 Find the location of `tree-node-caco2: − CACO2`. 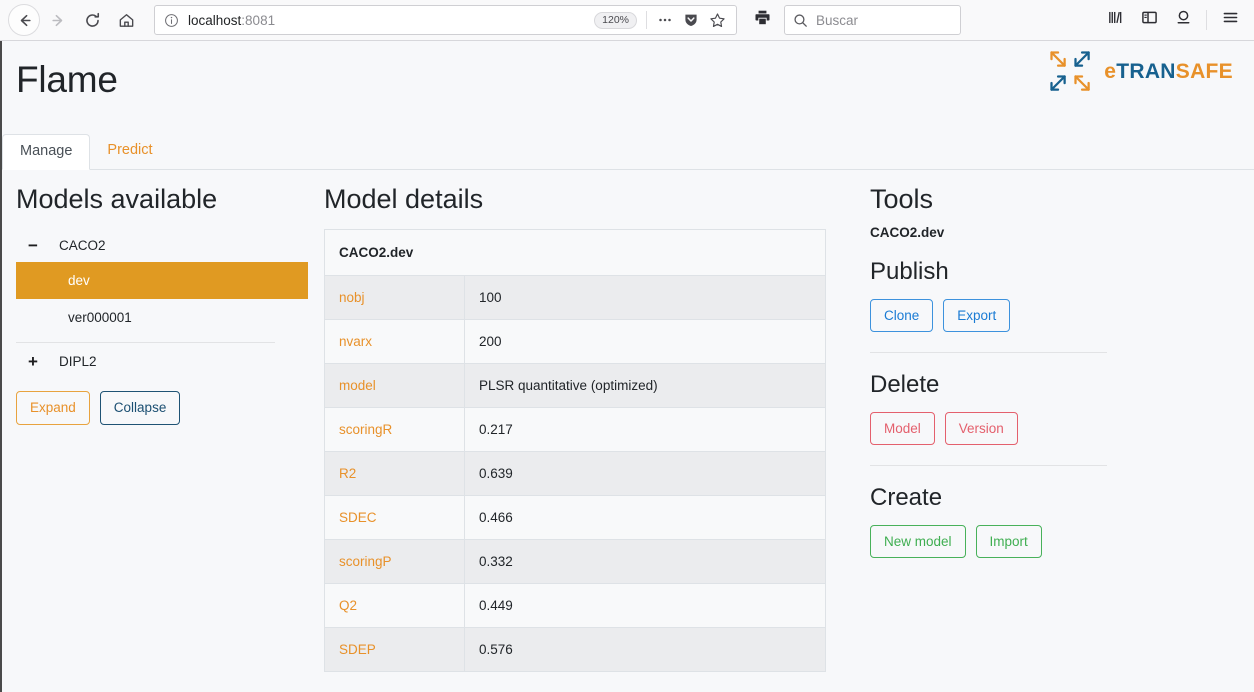

tree-node-caco2: − CACO2 is located at coordinates (162, 245).